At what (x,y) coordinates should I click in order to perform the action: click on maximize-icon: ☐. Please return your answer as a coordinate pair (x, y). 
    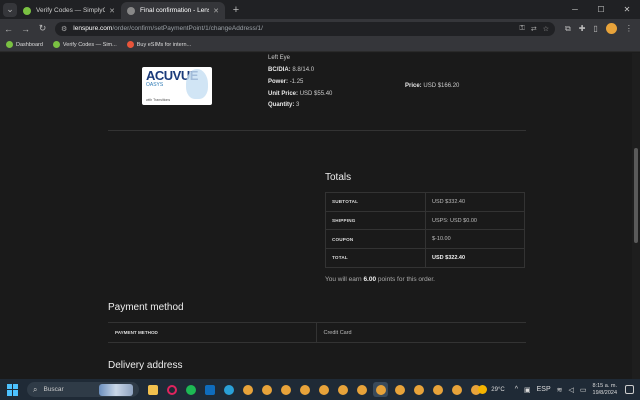
    Looking at the image, I should click on (601, 9).